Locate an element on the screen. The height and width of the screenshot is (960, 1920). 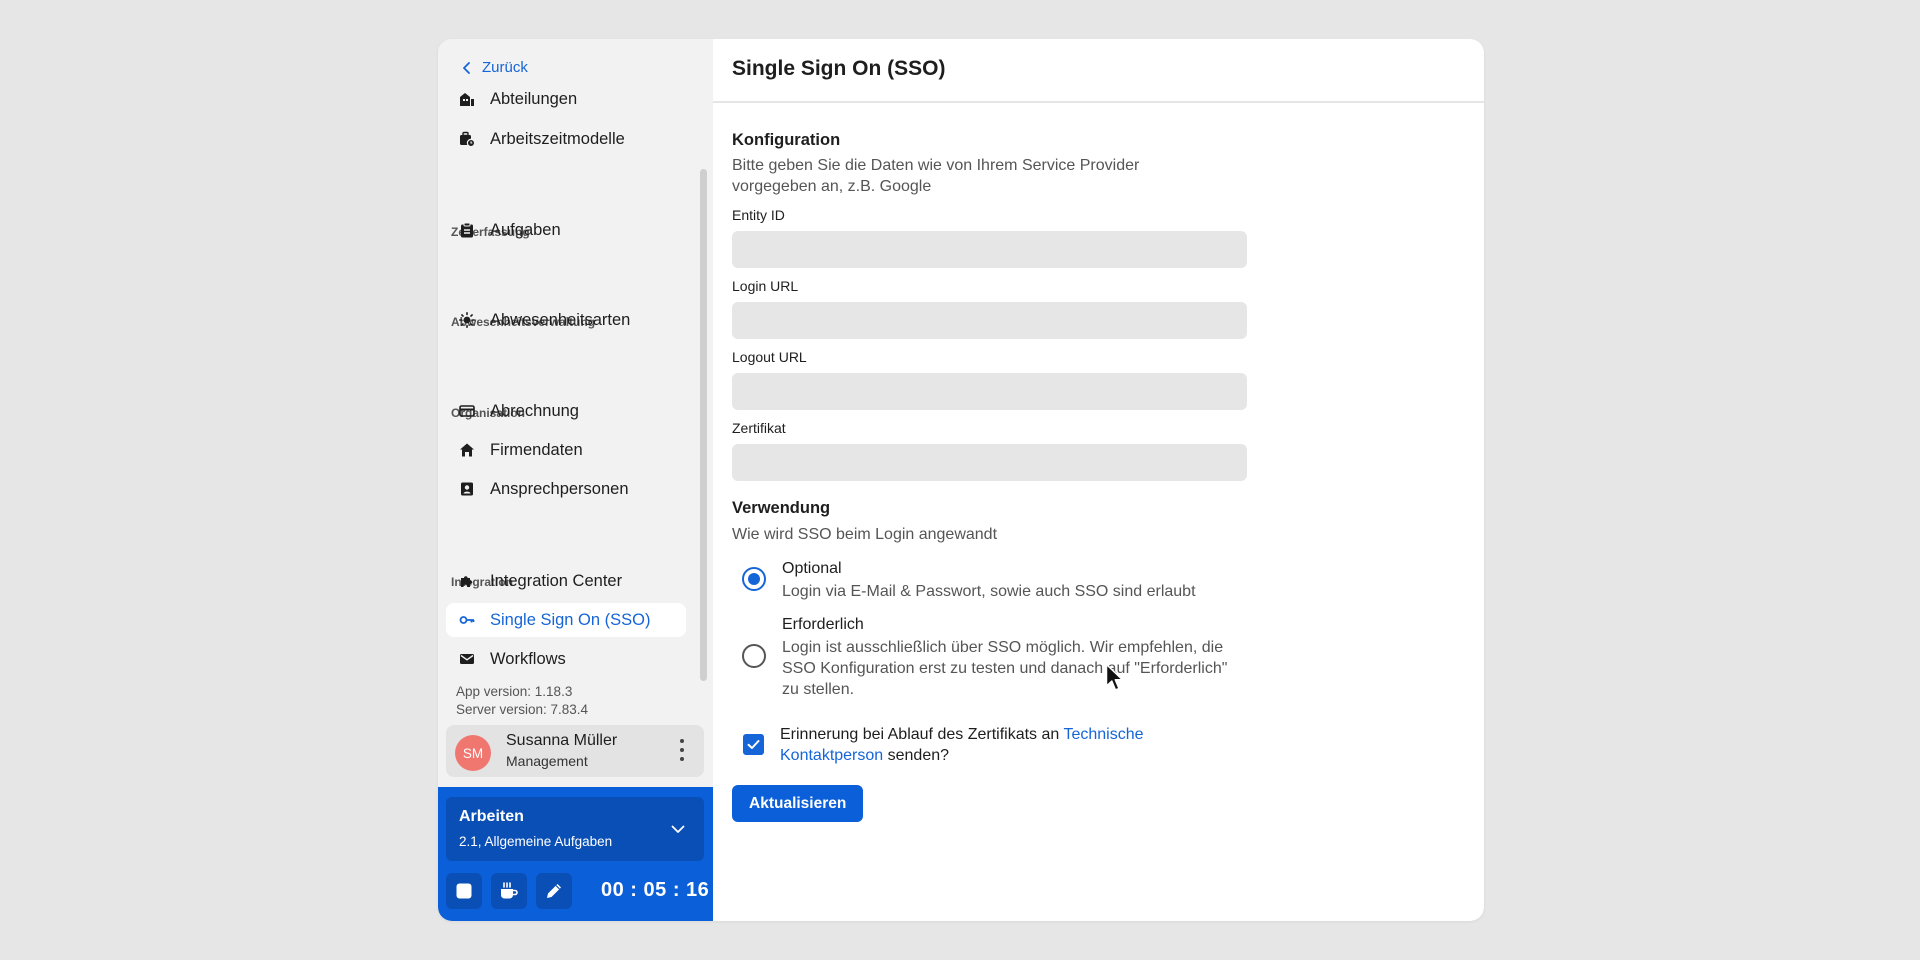
update-button: Aktualisieren is located at coordinates (798, 803).